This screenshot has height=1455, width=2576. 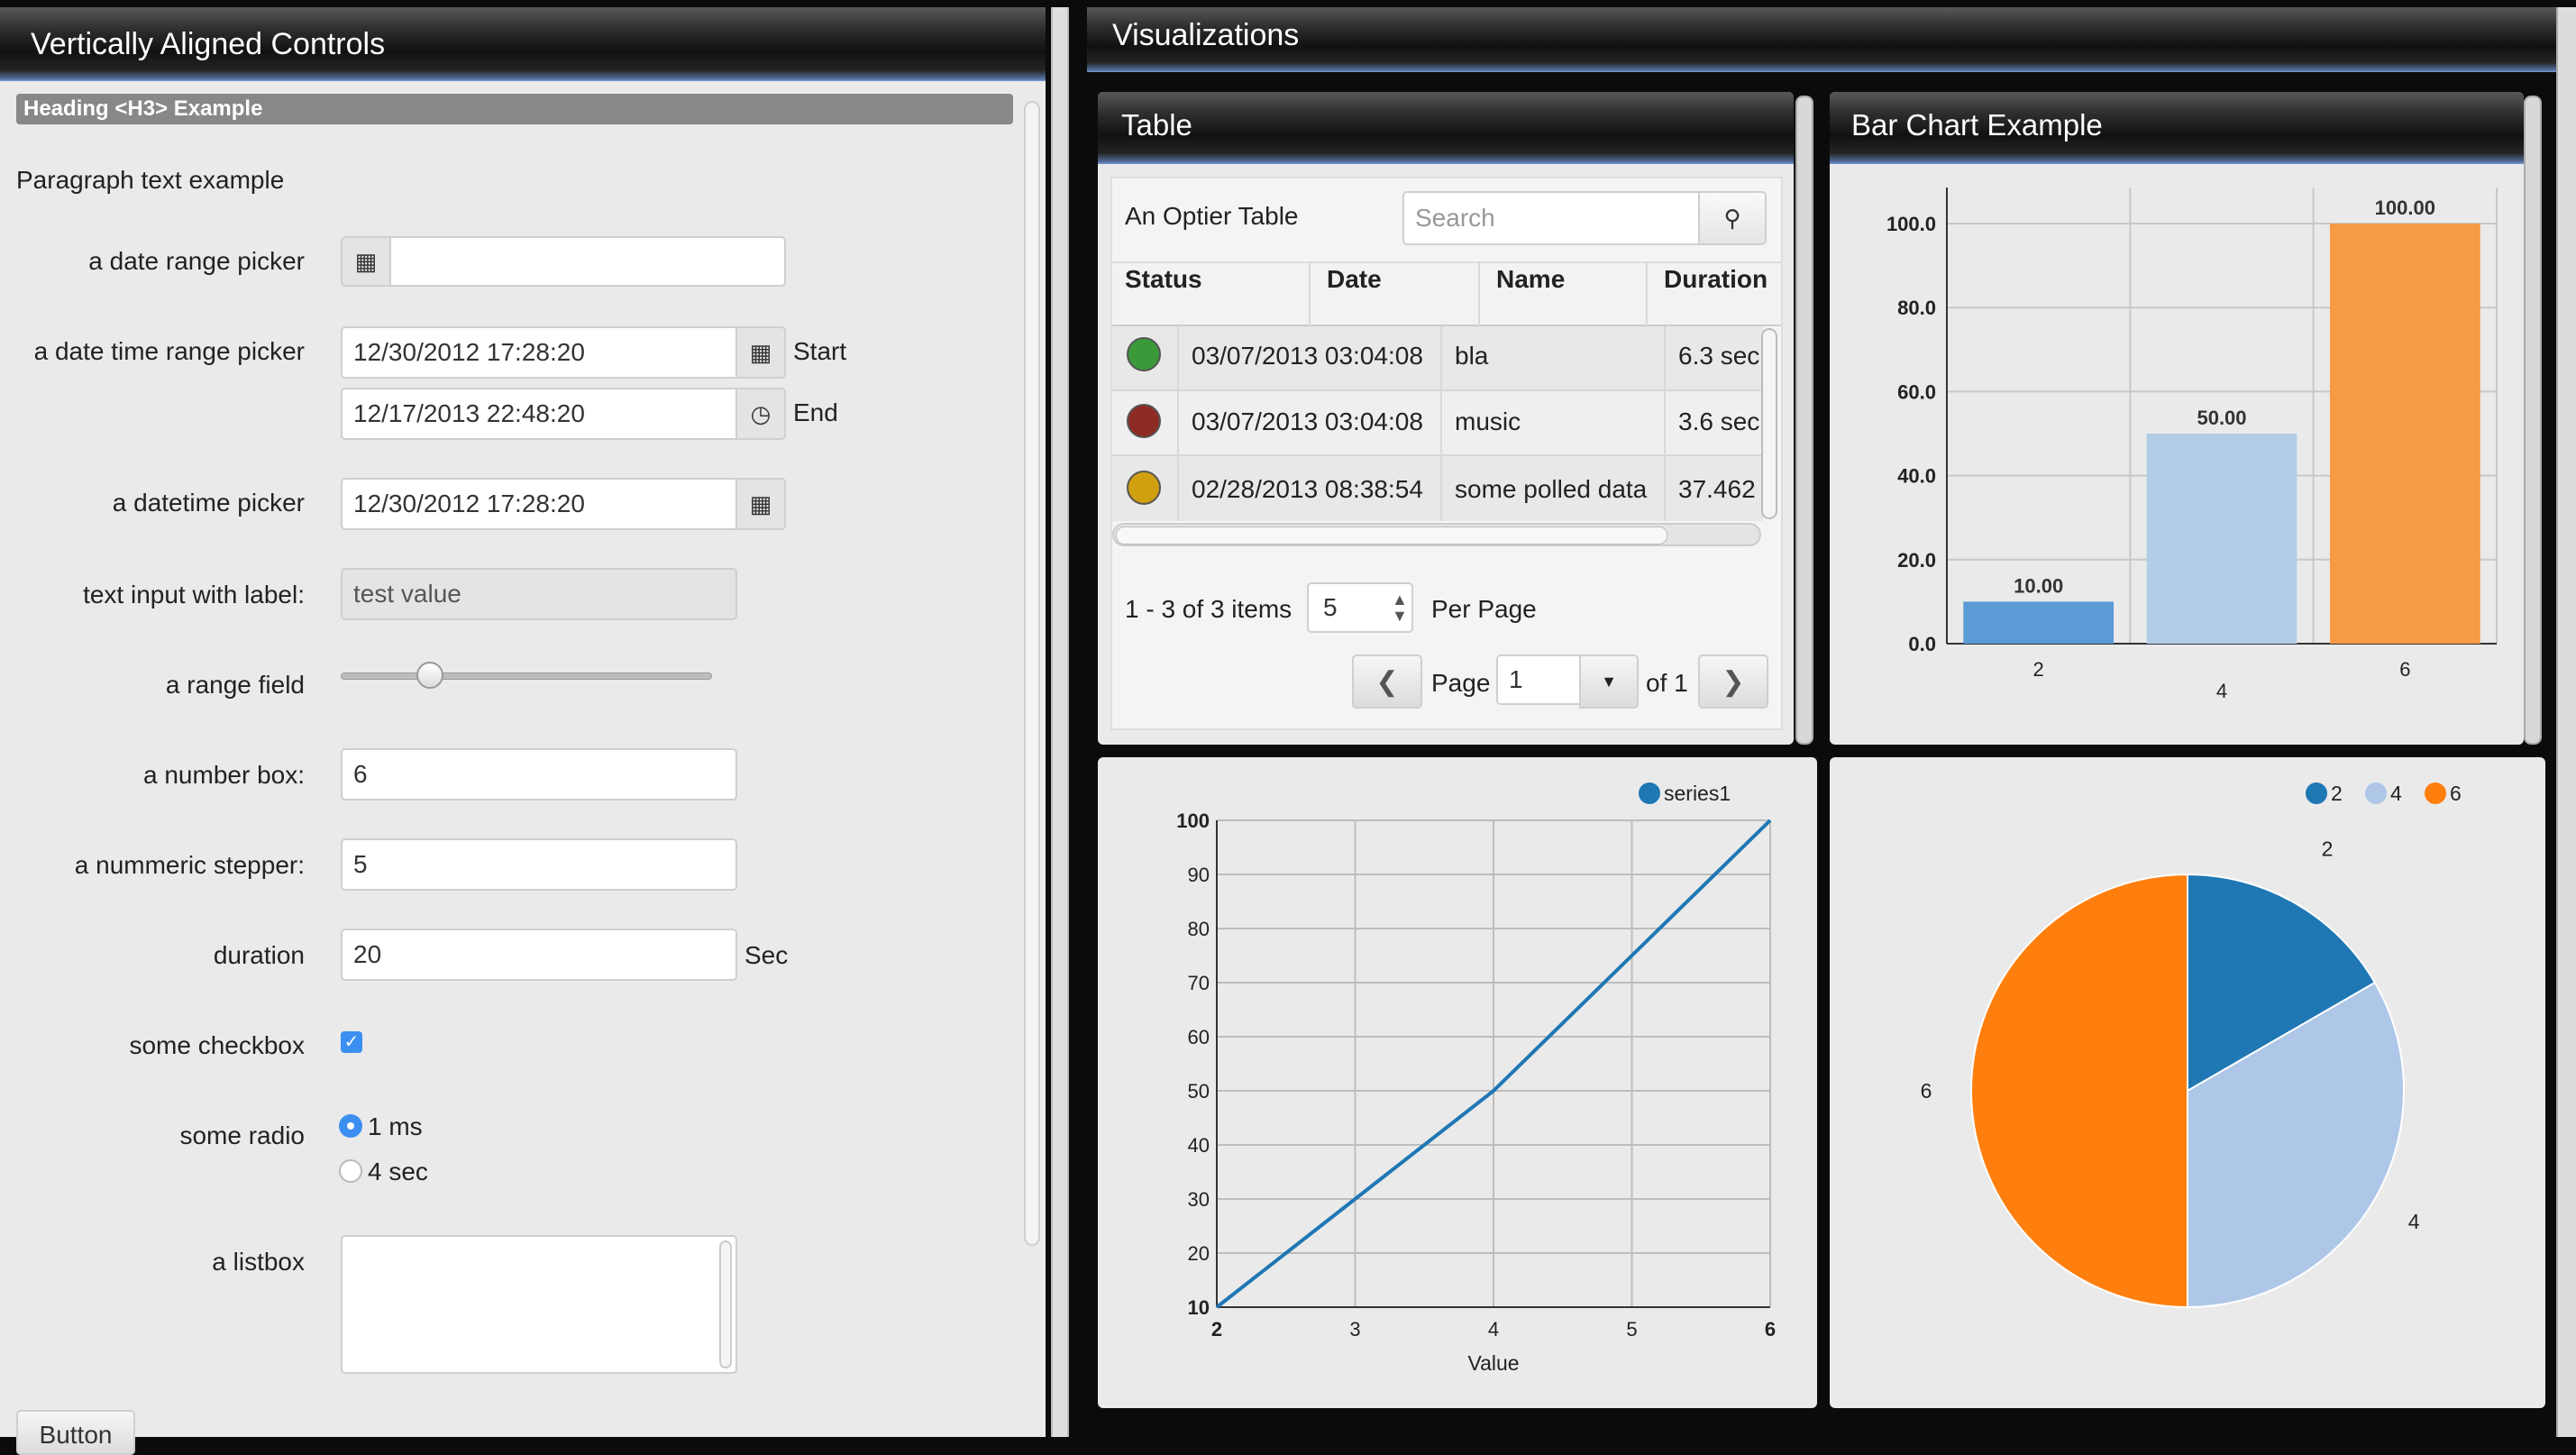 I want to click on listbox-label: a listbox, so click(x=258, y=1262).